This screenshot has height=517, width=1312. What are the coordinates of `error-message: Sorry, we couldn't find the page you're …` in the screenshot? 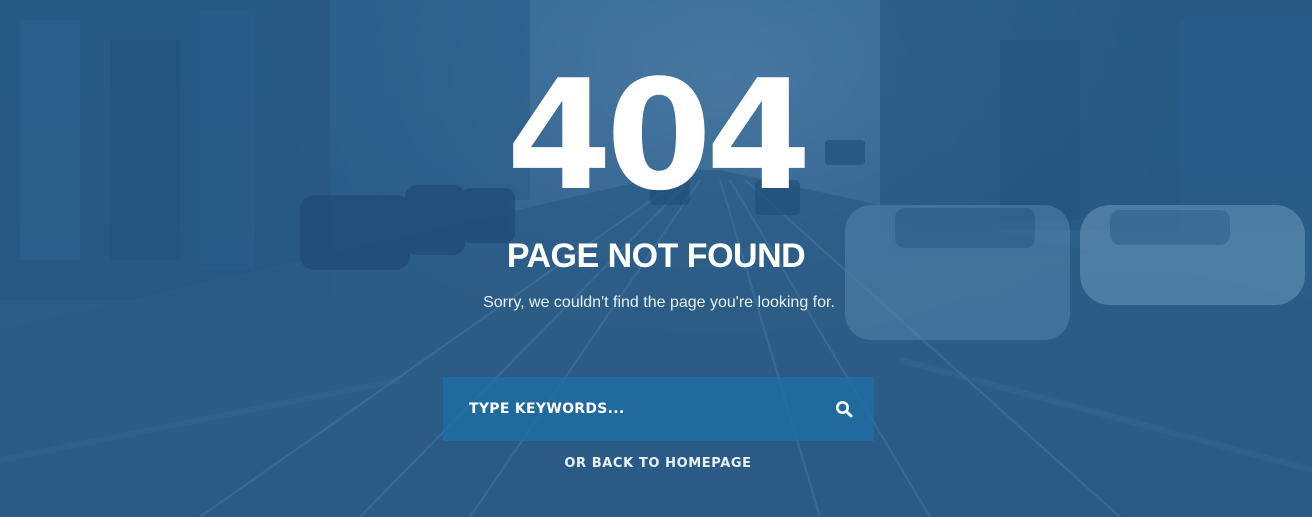 It's located at (659, 302).